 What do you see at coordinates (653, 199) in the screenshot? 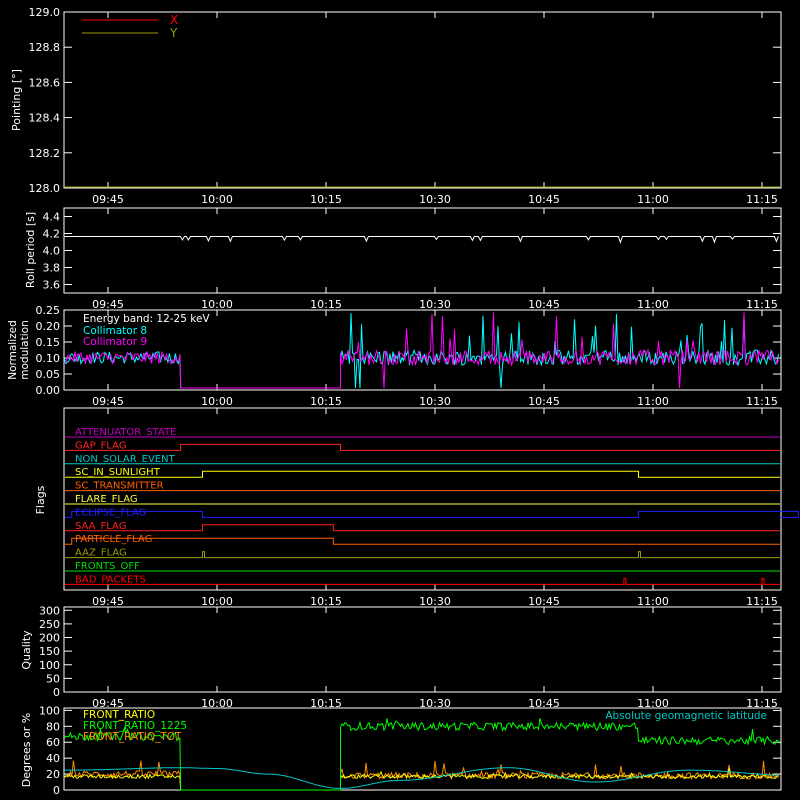
I see `pointing-xtick-label: 11:00` at bounding box center [653, 199].